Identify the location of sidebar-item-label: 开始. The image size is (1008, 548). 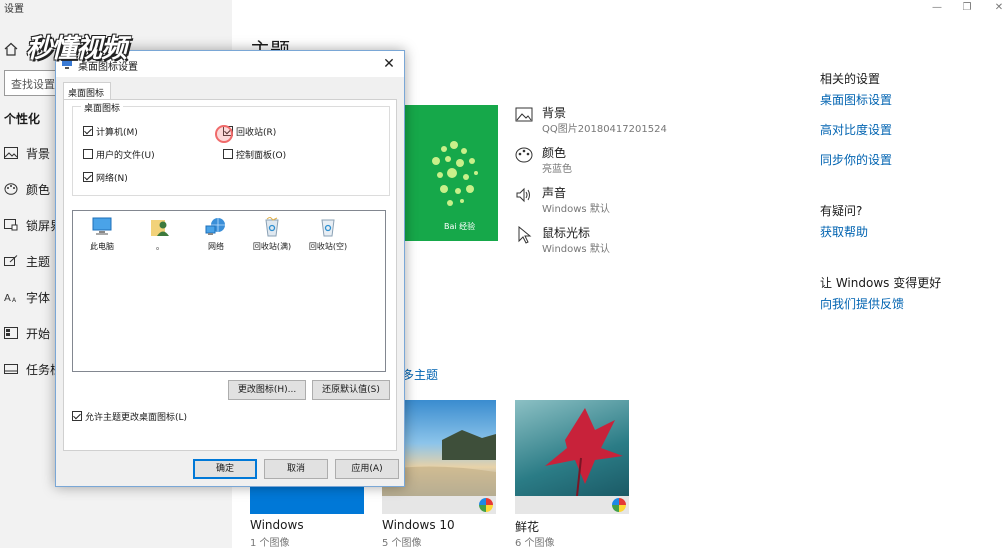
(38, 334).